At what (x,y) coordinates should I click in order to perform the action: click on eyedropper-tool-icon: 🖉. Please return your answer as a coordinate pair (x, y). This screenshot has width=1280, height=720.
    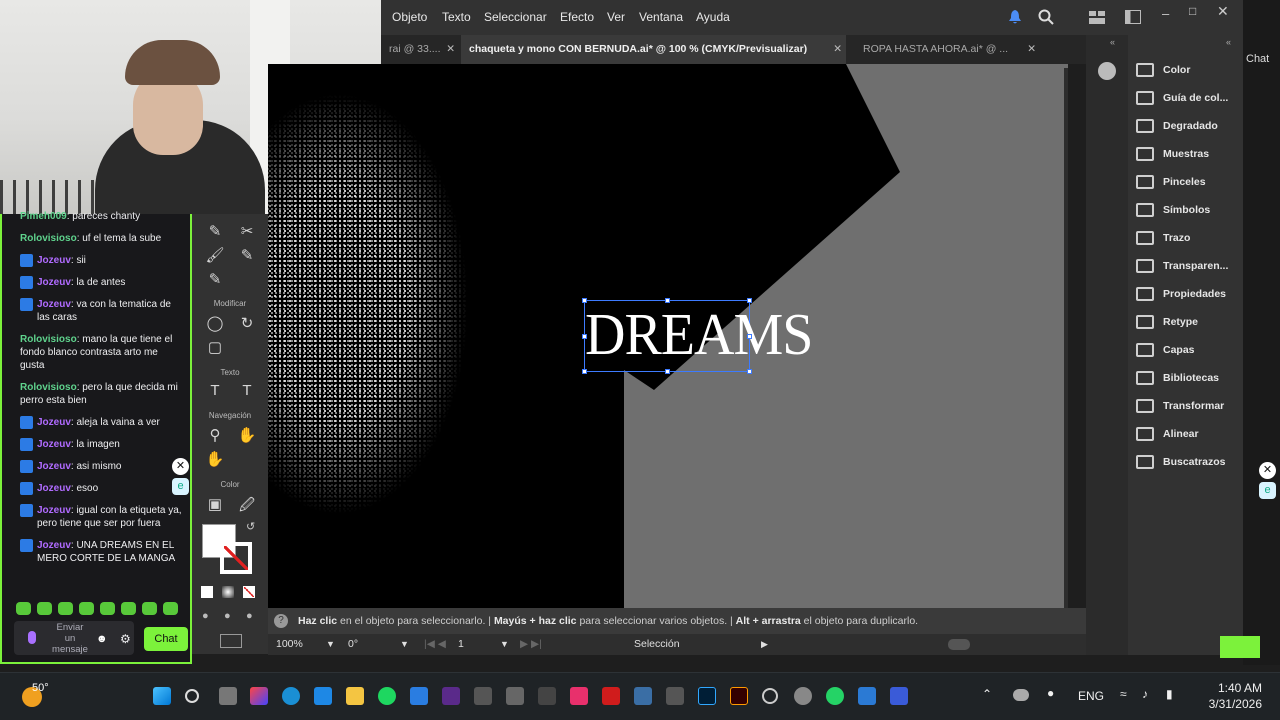
    Looking at the image, I should click on (247, 507).